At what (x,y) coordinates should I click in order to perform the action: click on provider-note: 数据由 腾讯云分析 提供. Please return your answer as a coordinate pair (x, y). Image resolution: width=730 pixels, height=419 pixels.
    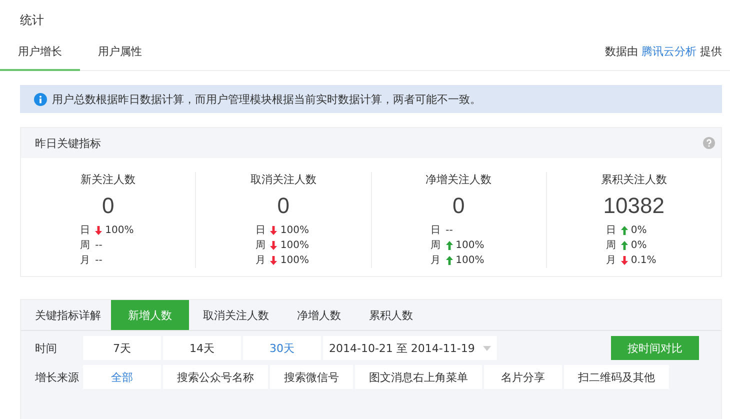
    Looking at the image, I should click on (663, 52).